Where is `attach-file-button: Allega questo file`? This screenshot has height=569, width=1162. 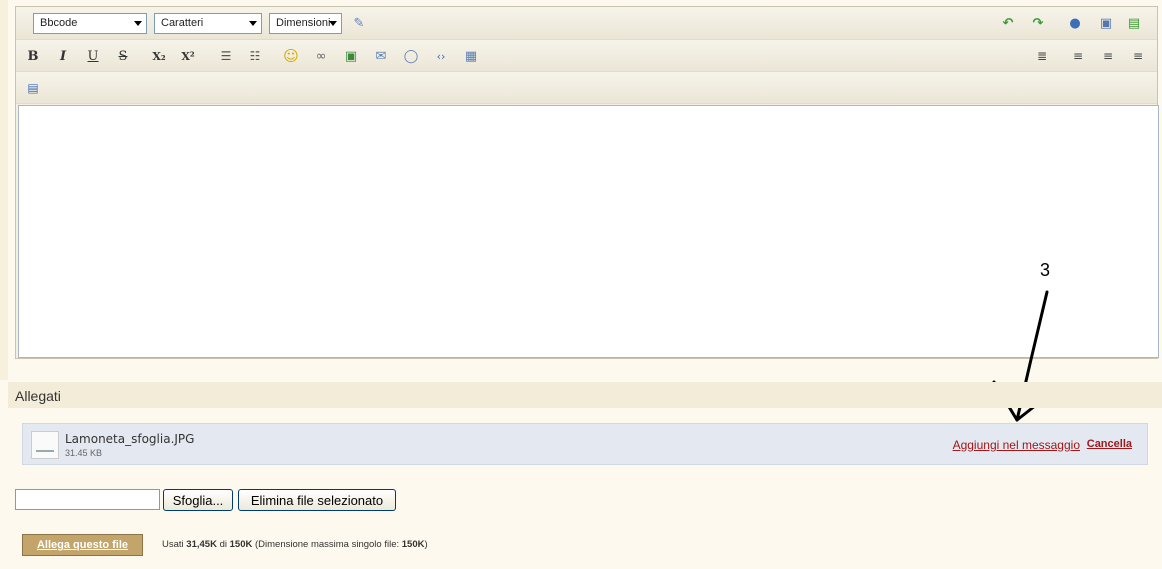 attach-file-button: Allega questo file is located at coordinates (82, 545).